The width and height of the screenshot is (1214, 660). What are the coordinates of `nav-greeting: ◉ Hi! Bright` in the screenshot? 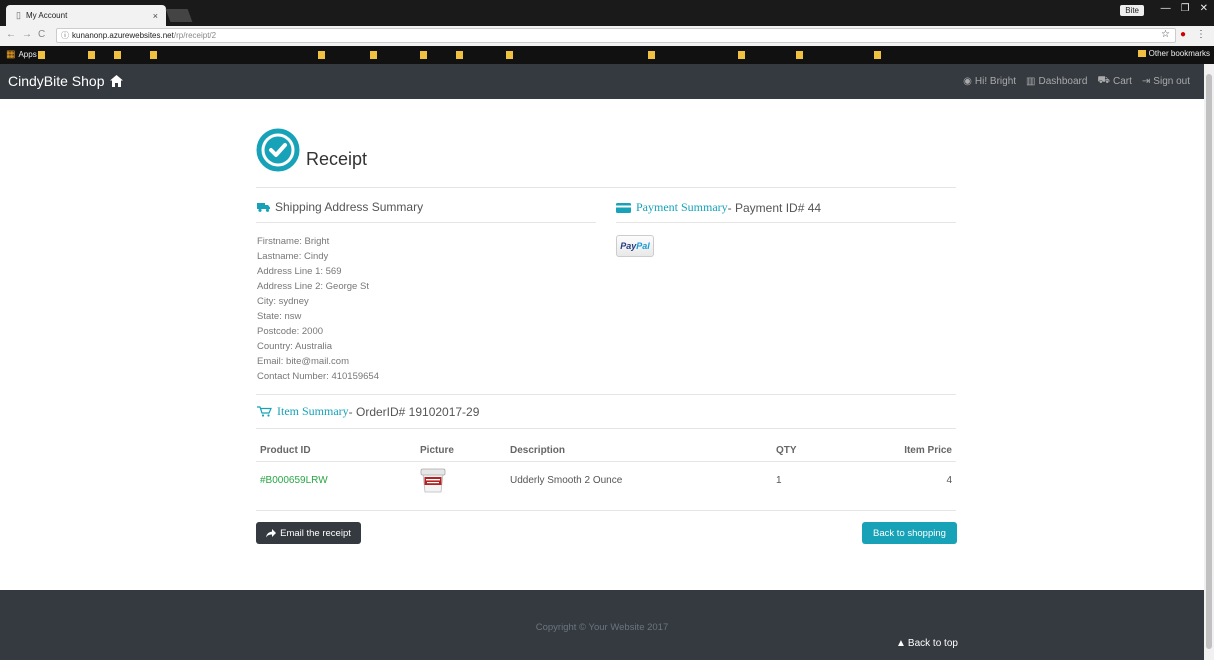 It's located at (989, 81).